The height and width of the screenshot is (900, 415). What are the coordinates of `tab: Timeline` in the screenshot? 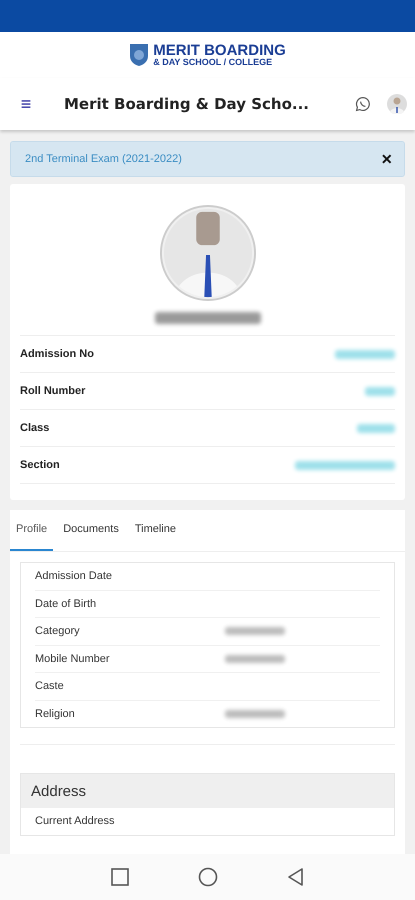 It's located at (155, 530).